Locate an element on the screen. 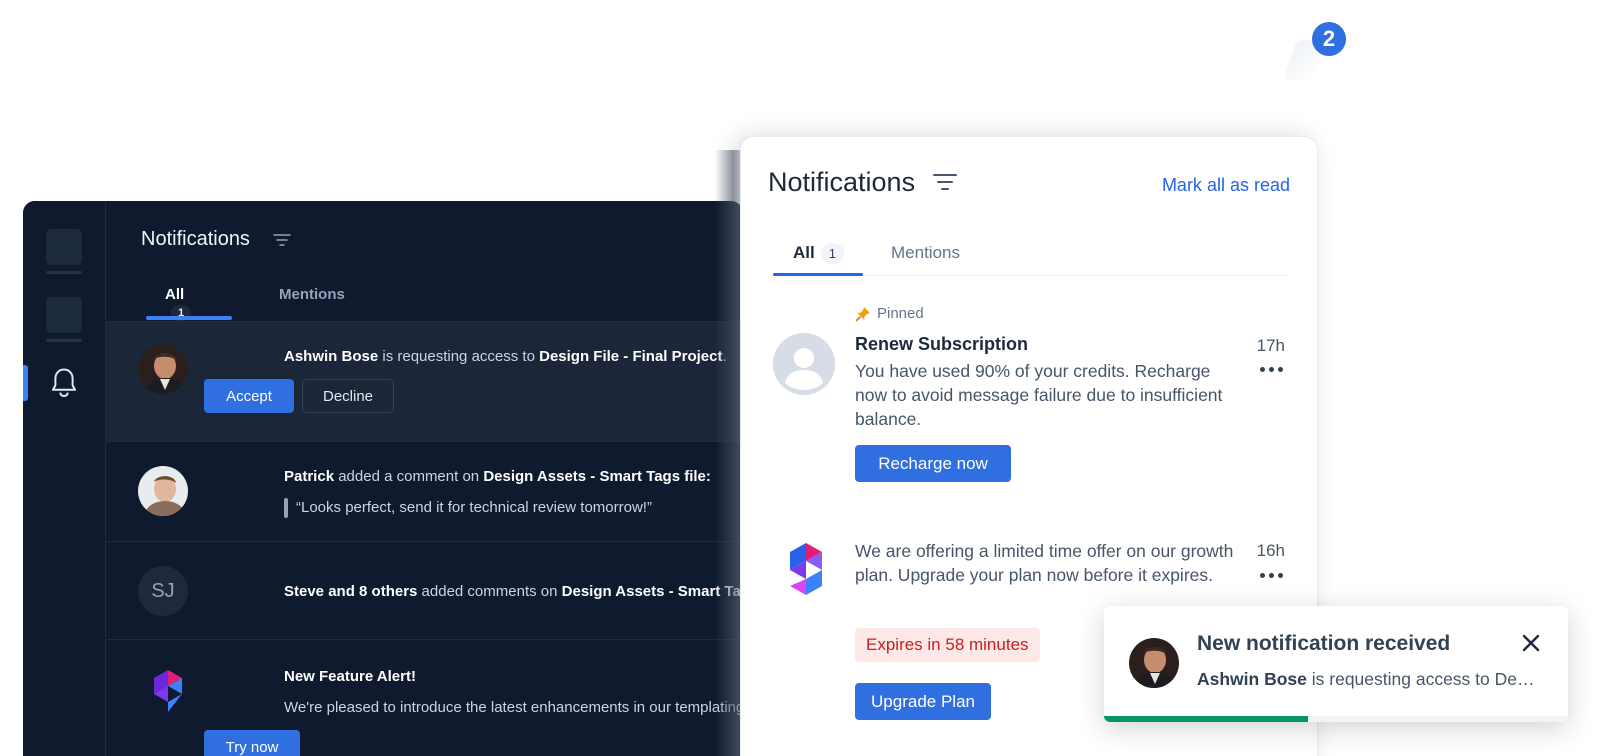  toast-title: New notification received is located at coordinates (1324, 643).